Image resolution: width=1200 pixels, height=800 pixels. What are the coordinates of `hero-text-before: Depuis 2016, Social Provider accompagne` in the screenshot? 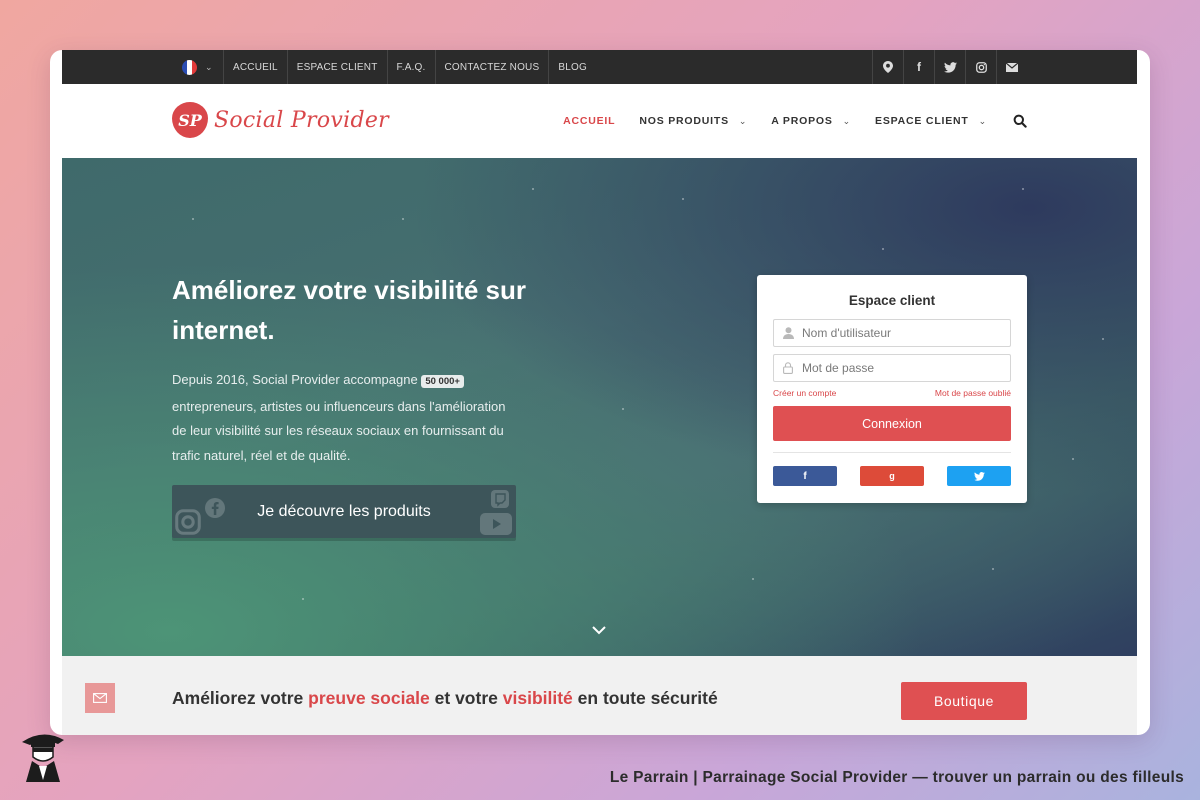 It's located at (295, 379).